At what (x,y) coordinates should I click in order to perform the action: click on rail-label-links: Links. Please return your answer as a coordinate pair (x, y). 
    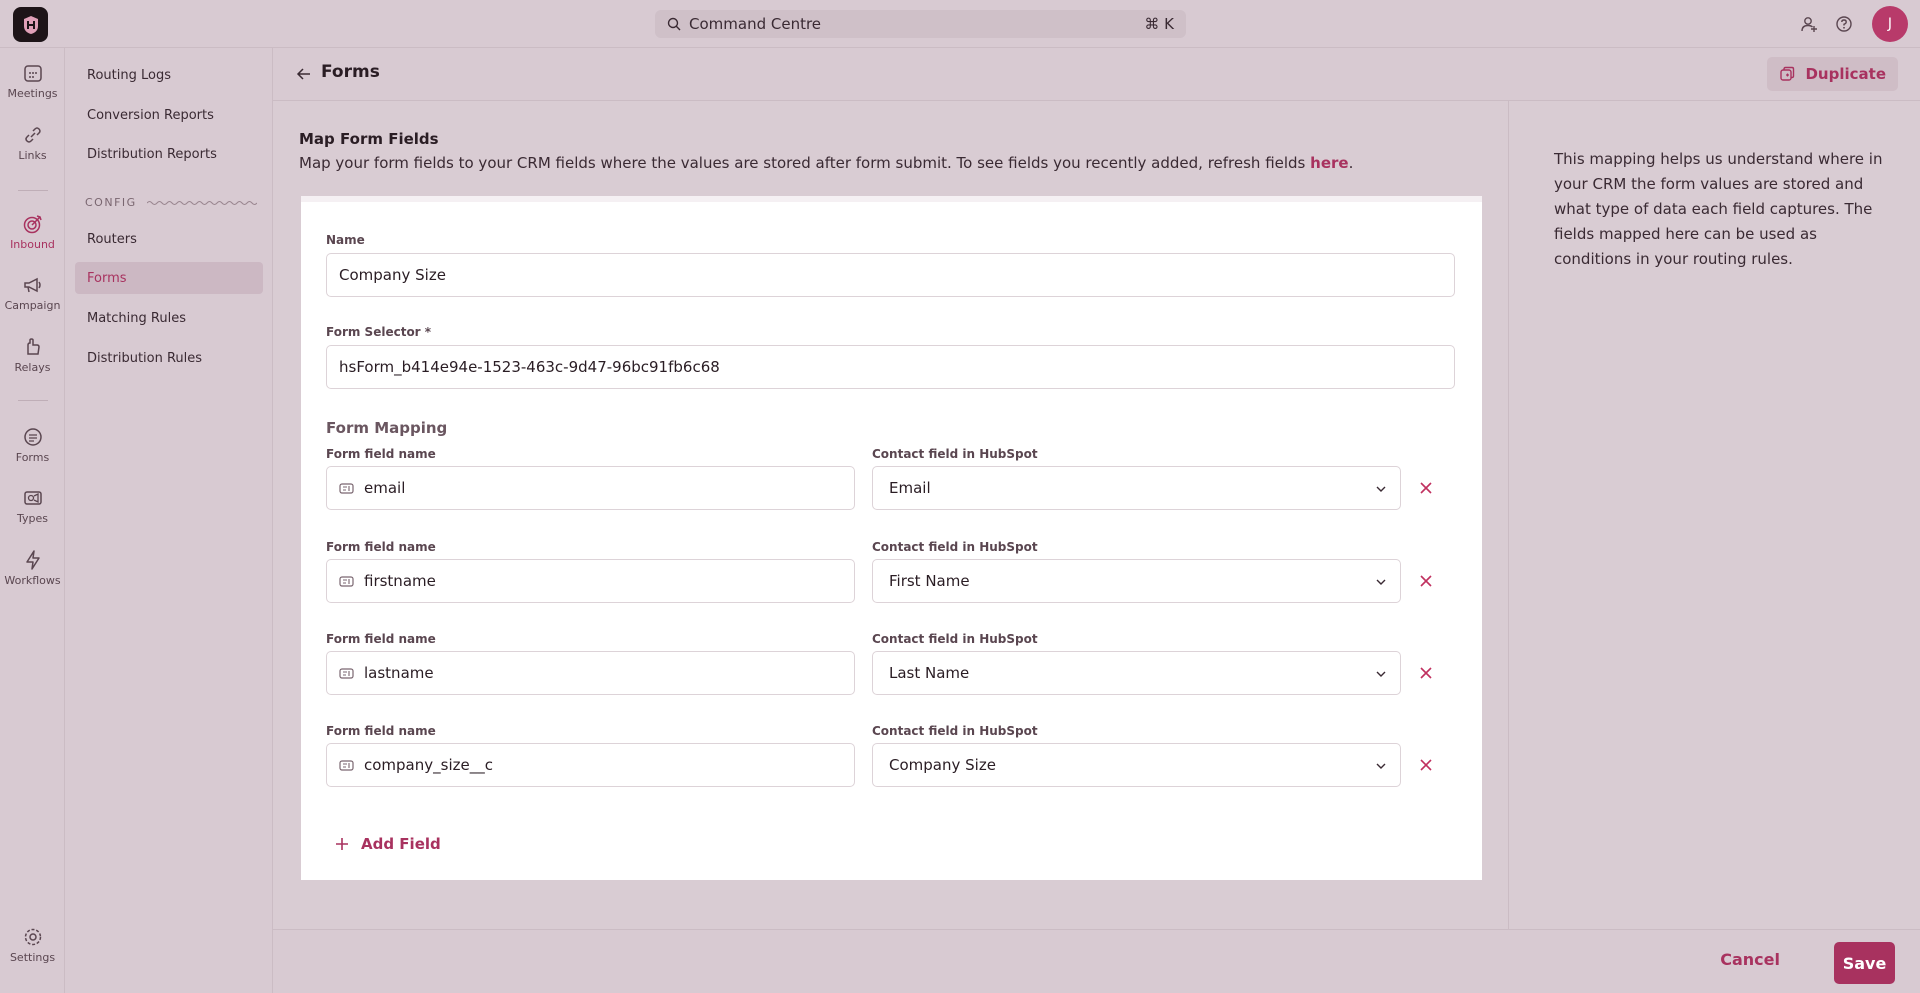
    Looking at the image, I should click on (32, 155).